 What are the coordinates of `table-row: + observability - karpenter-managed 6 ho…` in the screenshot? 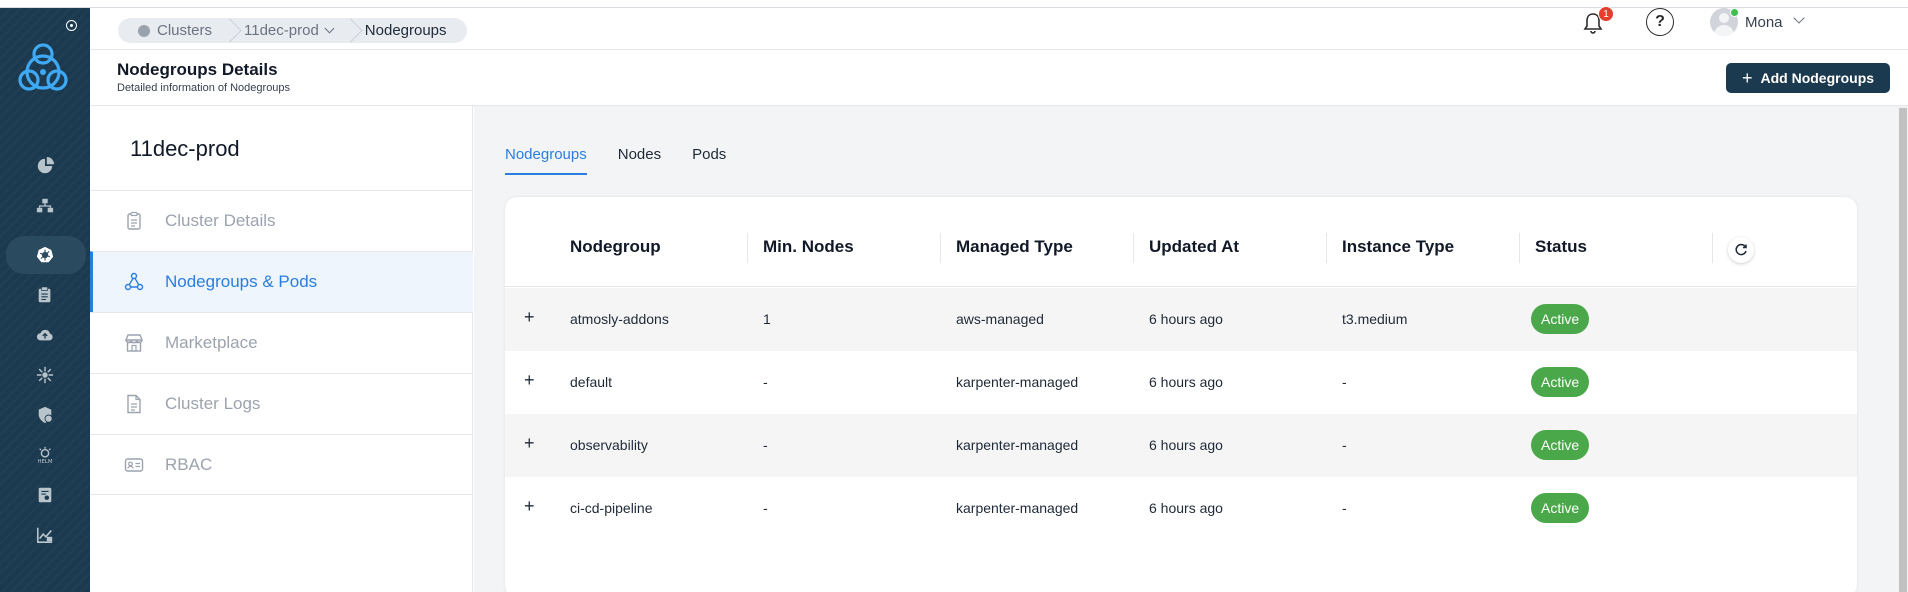 It's located at (1181, 445).